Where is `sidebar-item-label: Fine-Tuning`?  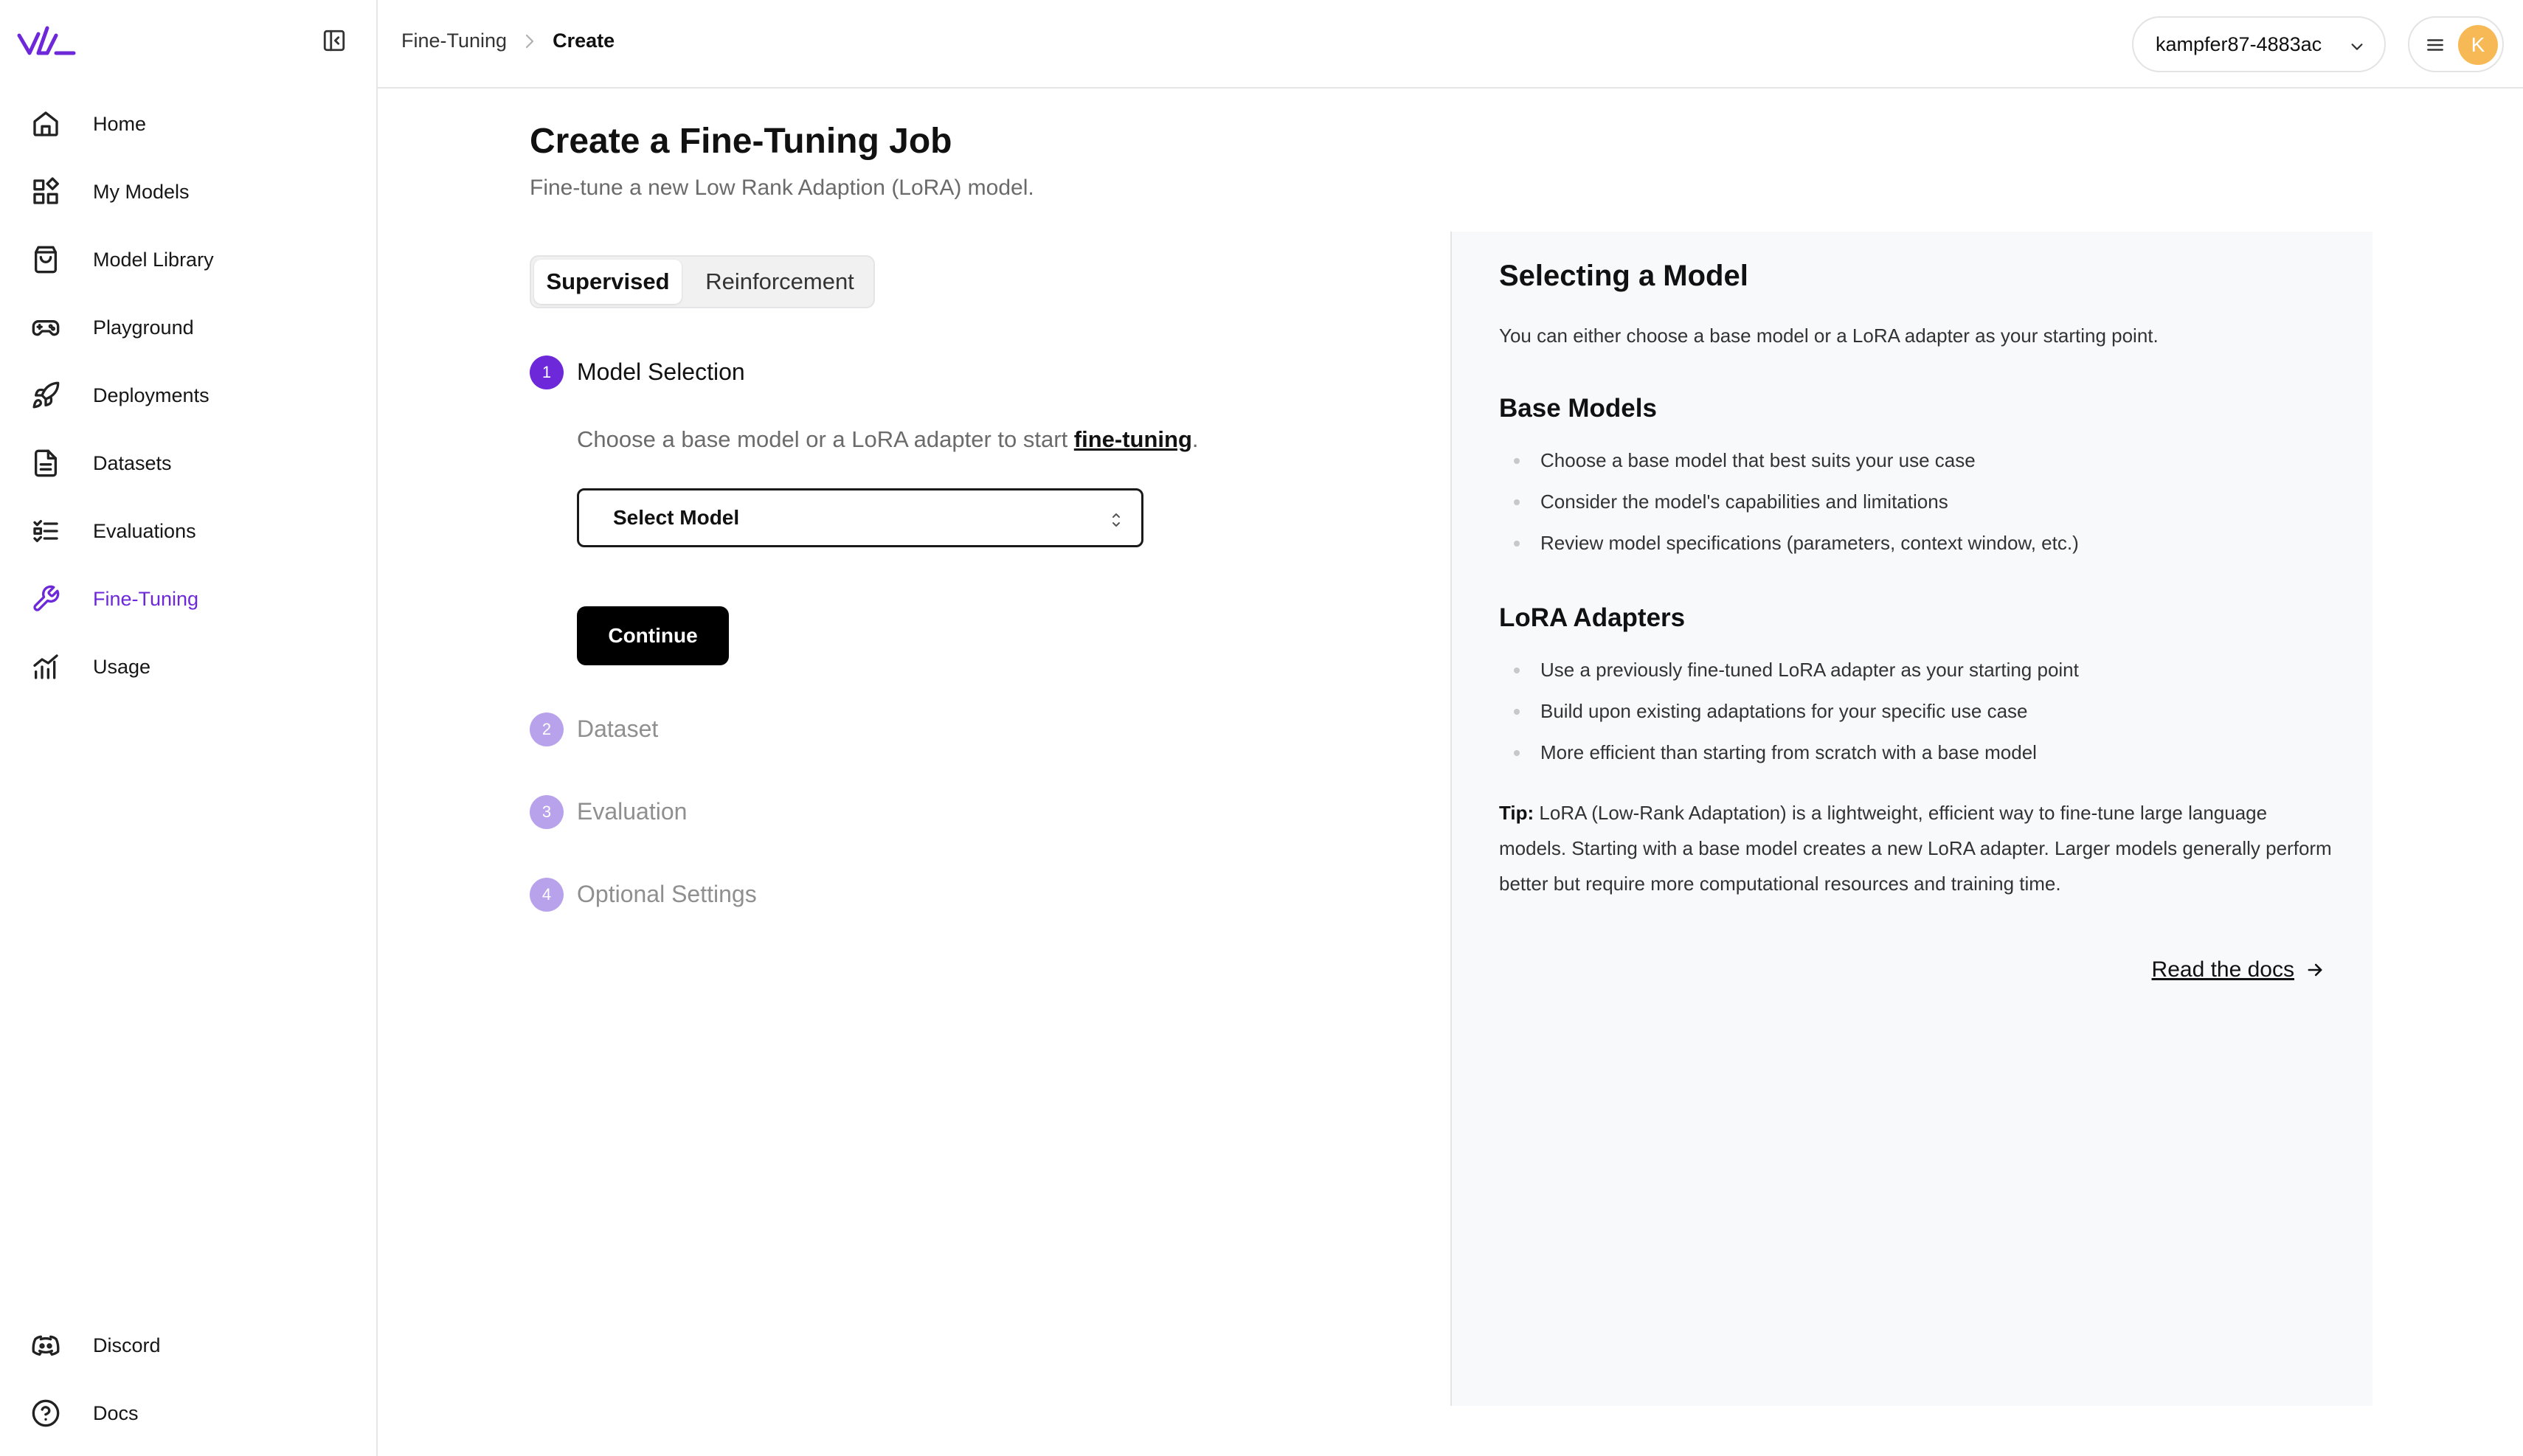
sidebar-item-label: Fine-Tuning is located at coordinates (146, 598).